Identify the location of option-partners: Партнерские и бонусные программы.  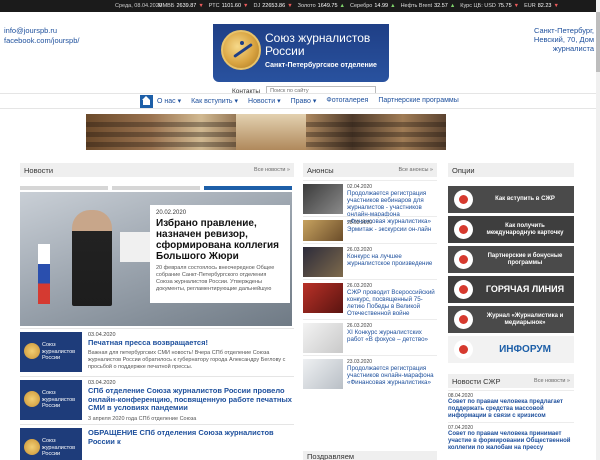
(511, 259).